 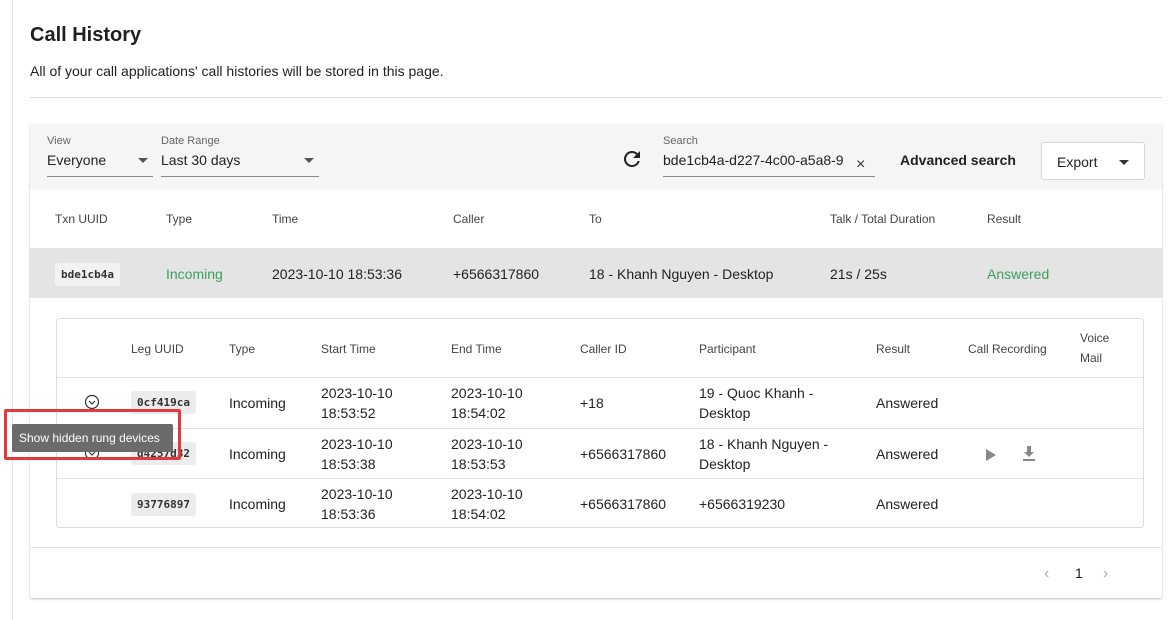 What do you see at coordinates (742, 504) in the screenshot?
I see `leg-participant-line1: +6566319230` at bounding box center [742, 504].